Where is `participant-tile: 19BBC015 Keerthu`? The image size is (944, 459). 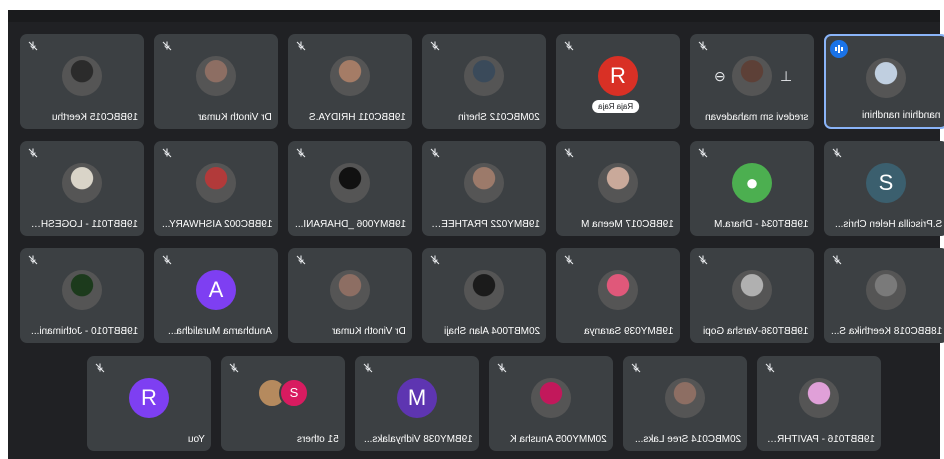 participant-tile: 19BBC015 Keerthu is located at coordinates (82, 81).